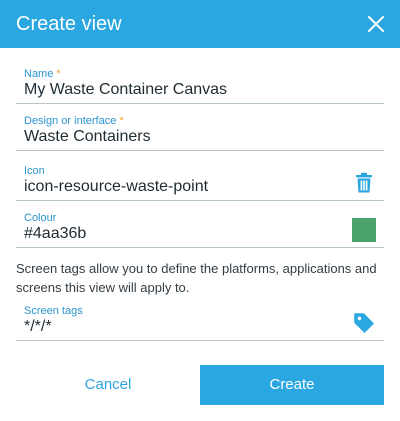 Image resolution: width=400 pixels, height=421 pixels. I want to click on name-input: My Waste Container Canvas, so click(125, 90).